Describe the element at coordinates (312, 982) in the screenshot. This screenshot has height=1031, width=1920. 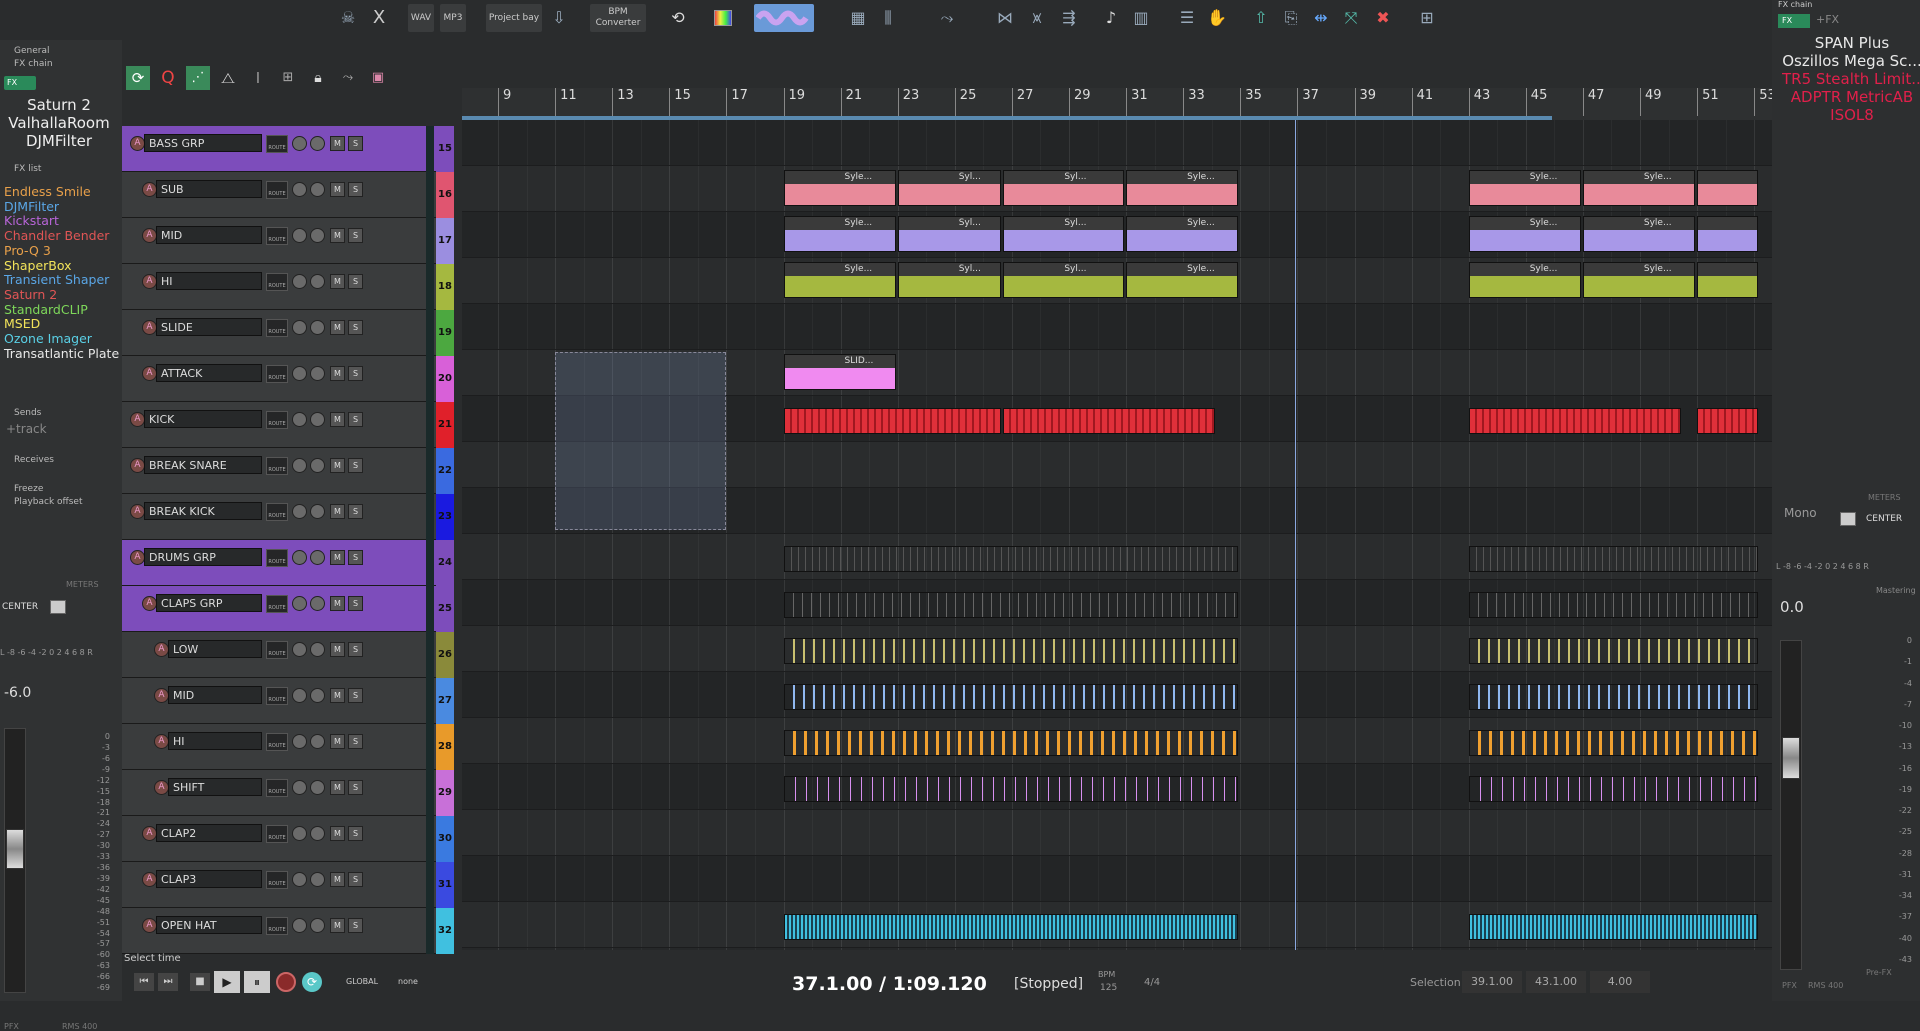
I see `repeat-icon: ⟳` at that location.